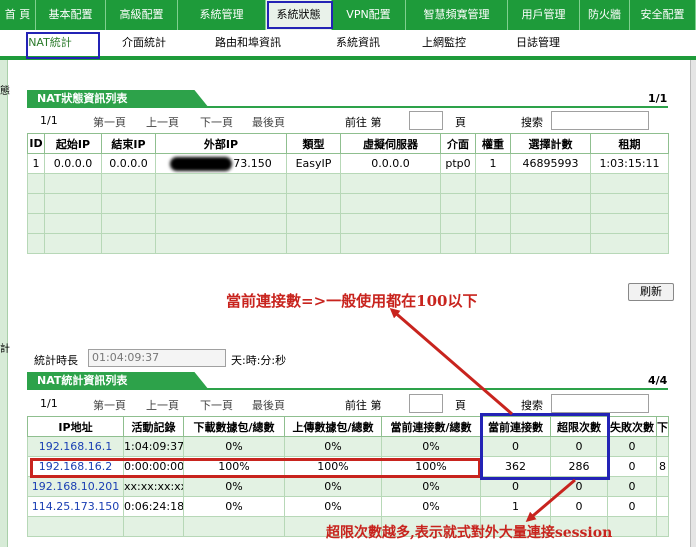 The image size is (696, 547). What do you see at coordinates (259, 360) in the screenshot?
I see `stat-duration-unit: 天:時:分:秒` at bounding box center [259, 360].